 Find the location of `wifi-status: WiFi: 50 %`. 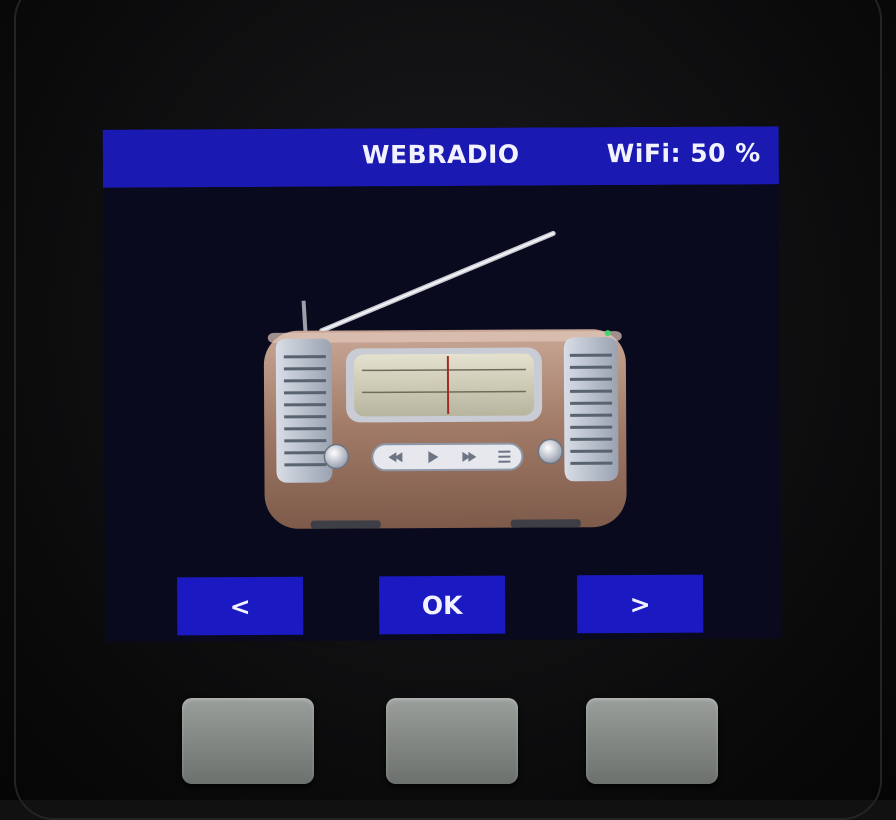

wifi-status: WiFi: 50 % is located at coordinates (684, 153).